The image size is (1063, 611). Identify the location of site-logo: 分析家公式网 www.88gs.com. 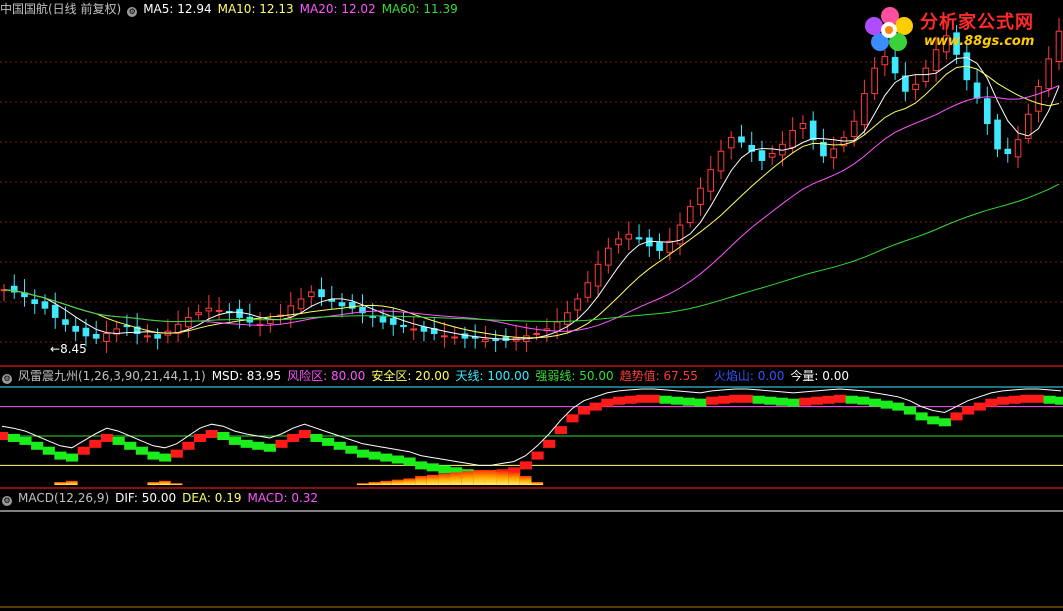
(962, 28).